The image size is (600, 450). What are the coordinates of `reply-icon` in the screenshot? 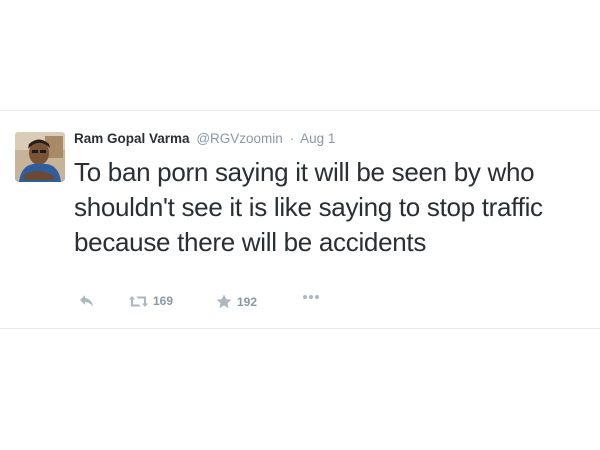 It's located at (86, 301).